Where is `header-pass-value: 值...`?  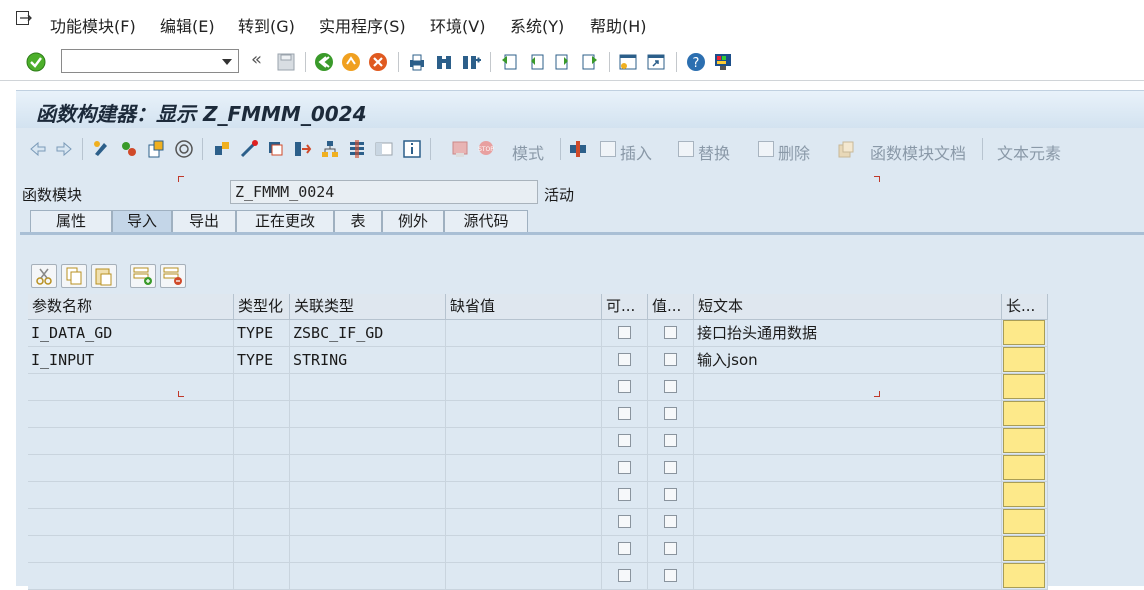
header-pass-value: 值... is located at coordinates (671, 307).